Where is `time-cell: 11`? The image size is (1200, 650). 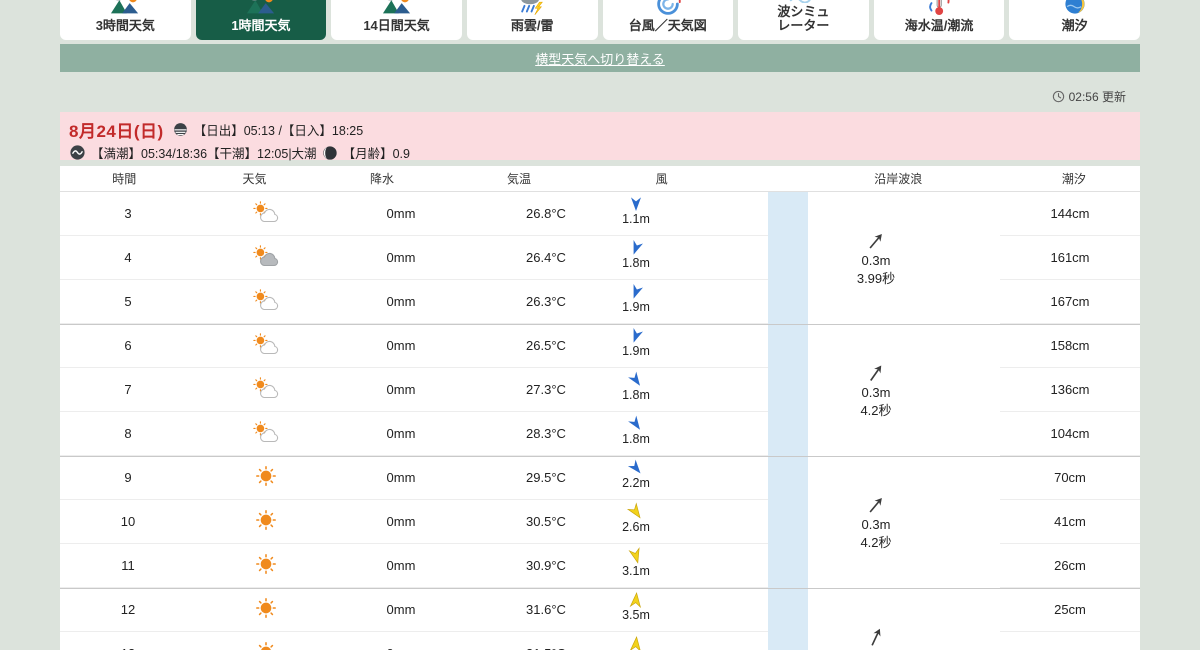 time-cell: 11 is located at coordinates (128, 565).